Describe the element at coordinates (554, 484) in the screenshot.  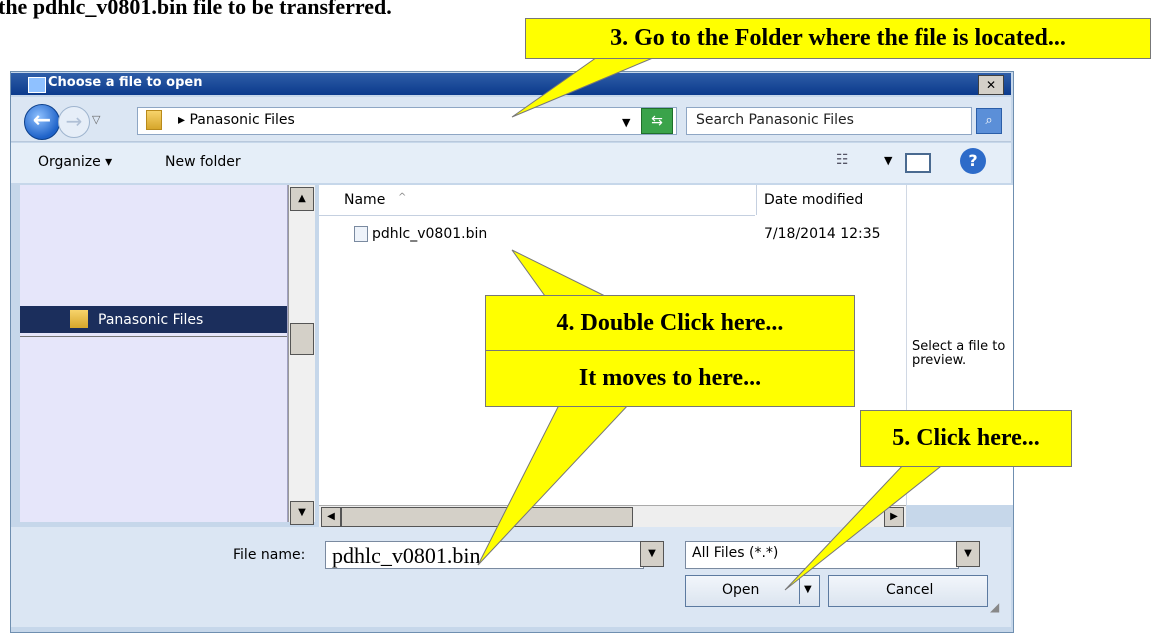
I see `callout4b-pointer` at that location.